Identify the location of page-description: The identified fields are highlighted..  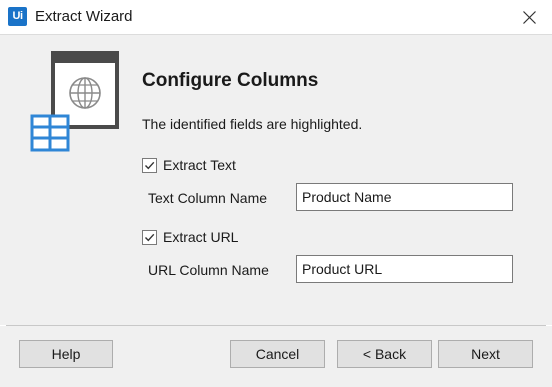
(252, 124).